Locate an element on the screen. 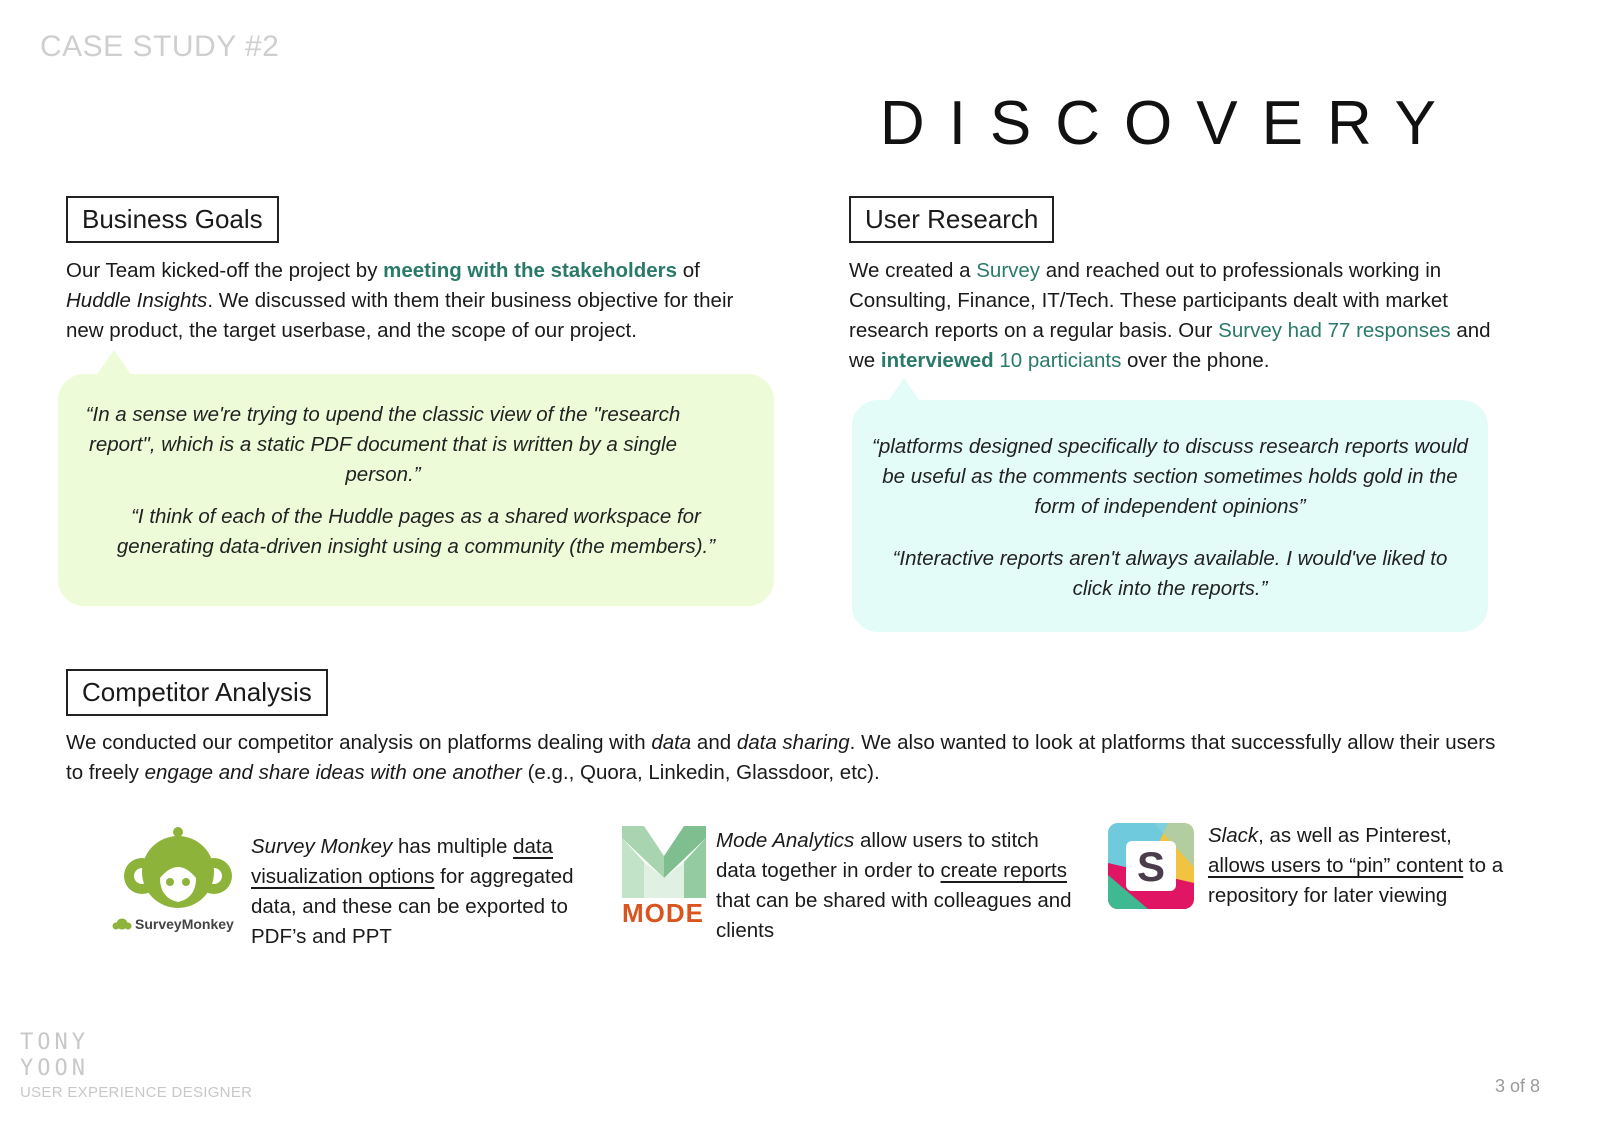  surveymonkey-logo: SurveyMonkey is located at coordinates (179, 882).